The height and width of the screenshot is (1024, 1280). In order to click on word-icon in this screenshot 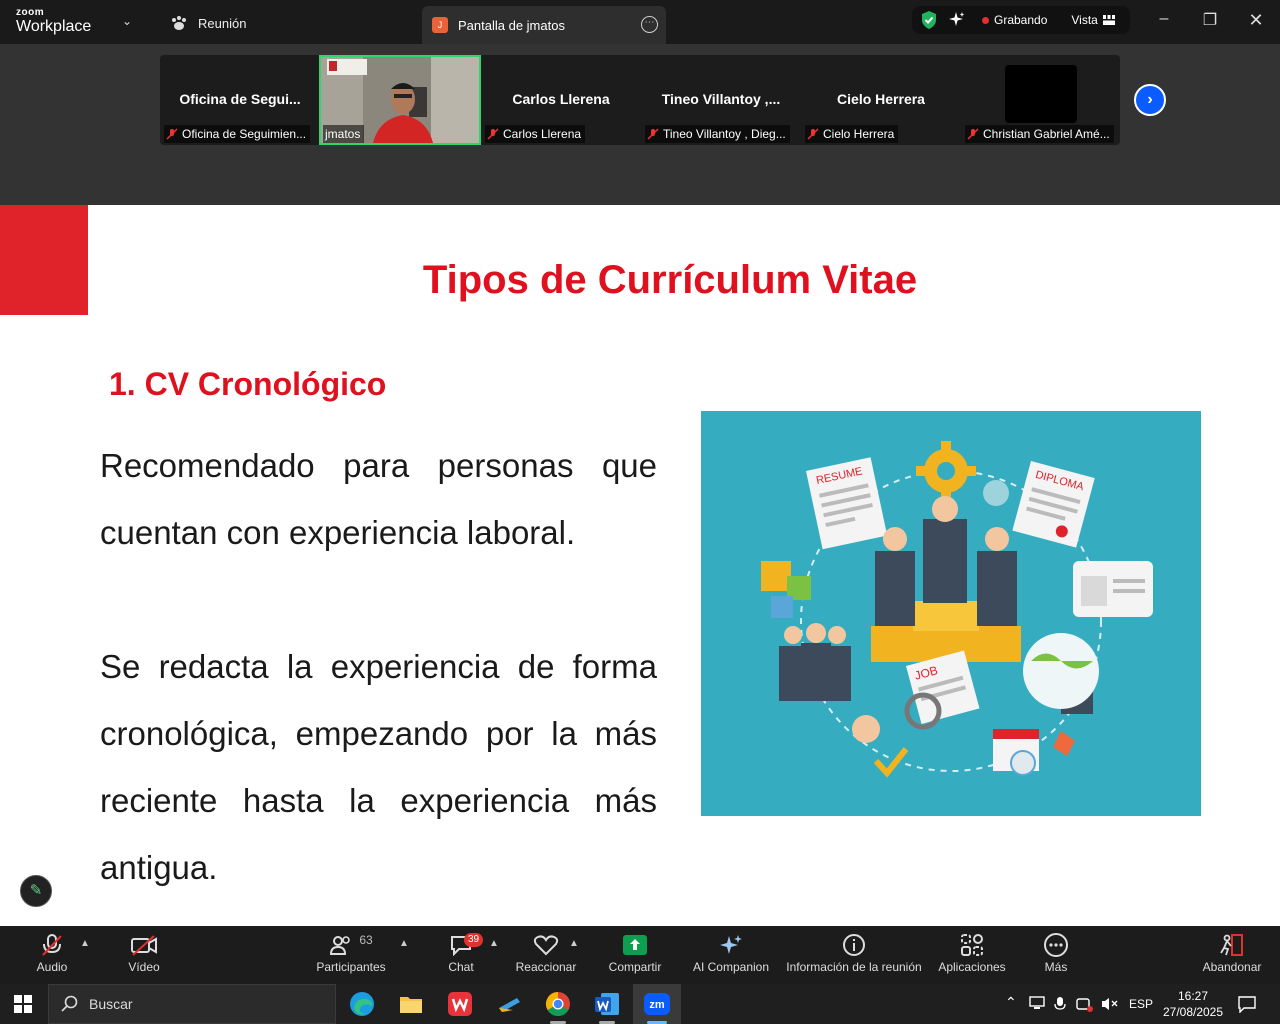, I will do `click(607, 1004)`.